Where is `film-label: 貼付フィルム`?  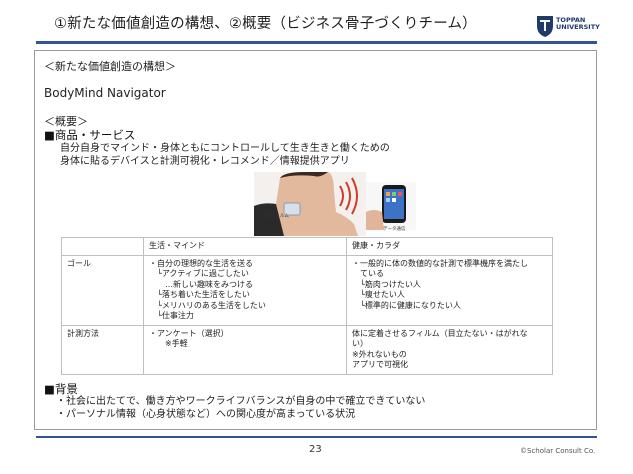
film-label: 貼付フィルム is located at coordinates (275, 216).